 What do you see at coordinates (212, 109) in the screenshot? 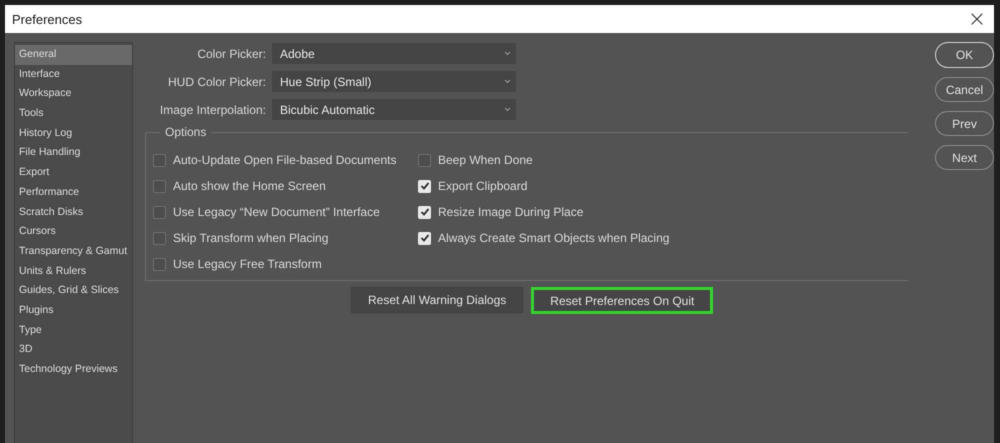
I see `field-label: Image Interpolation:` at bounding box center [212, 109].